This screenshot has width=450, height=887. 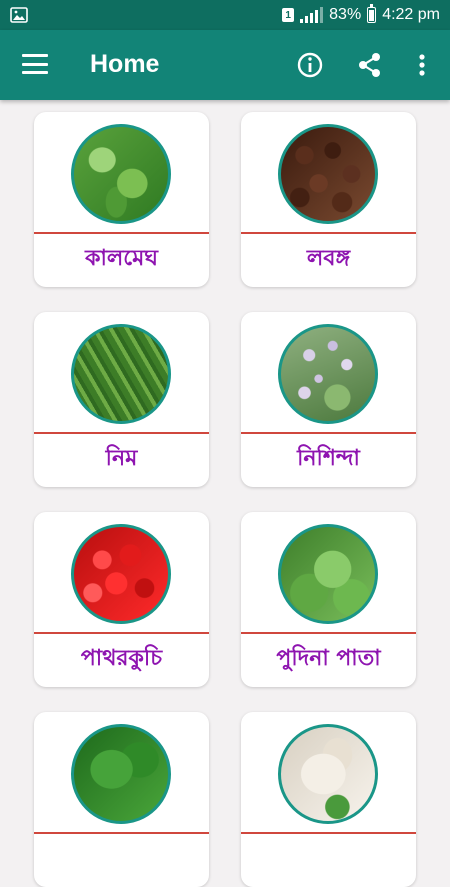 I want to click on herb-card-patharkuchi: পাথরকুচি, so click(x=121, y=599).